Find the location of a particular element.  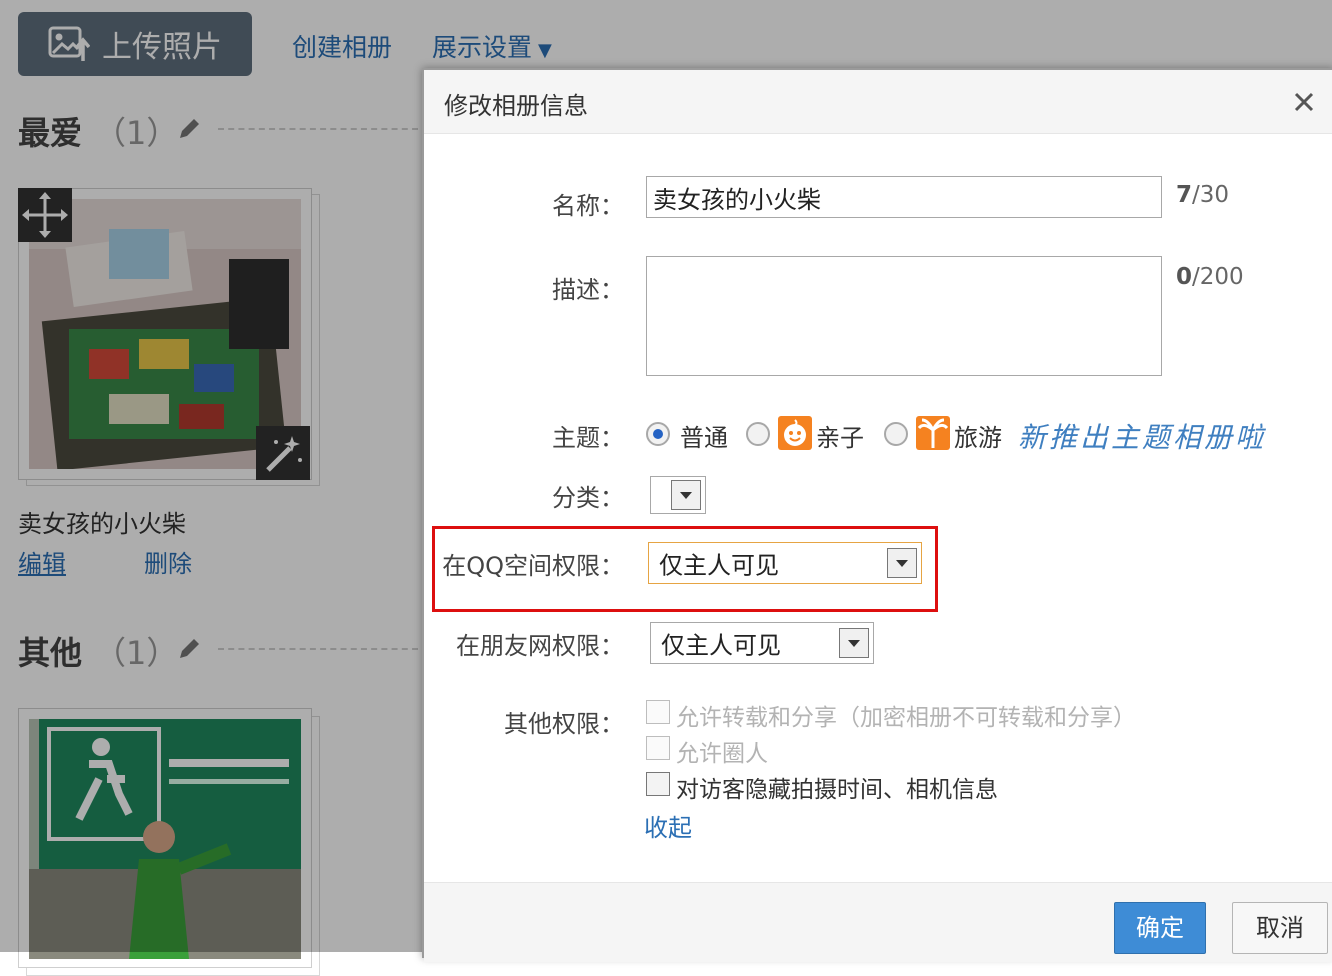

description-label: 描述： is located at coordinates (588, 290).